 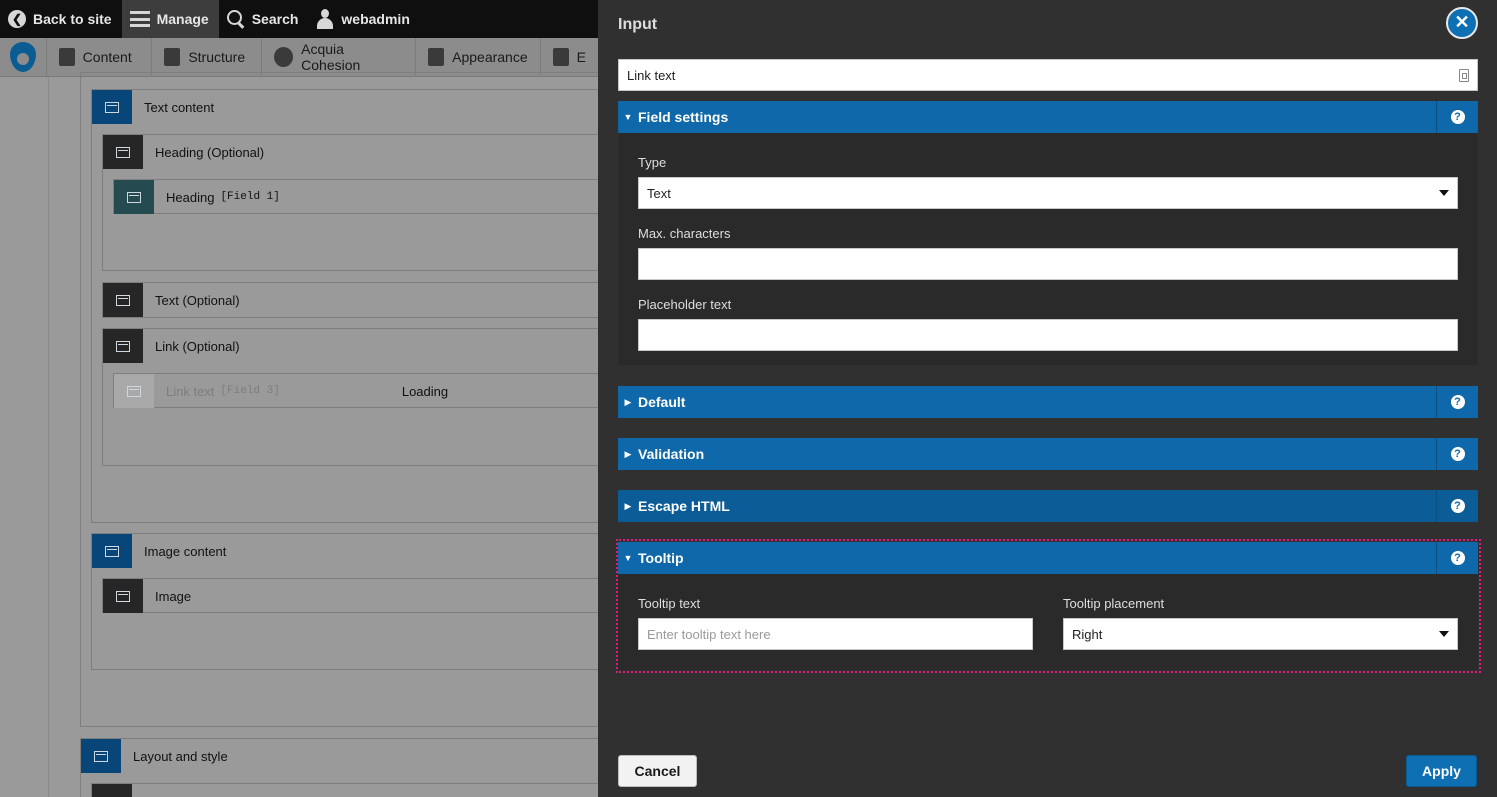 What do you see at coordinates (628, 117) in the screenshot?
I see `caret-down-icon: ▼` at bounding box center [628, 117].